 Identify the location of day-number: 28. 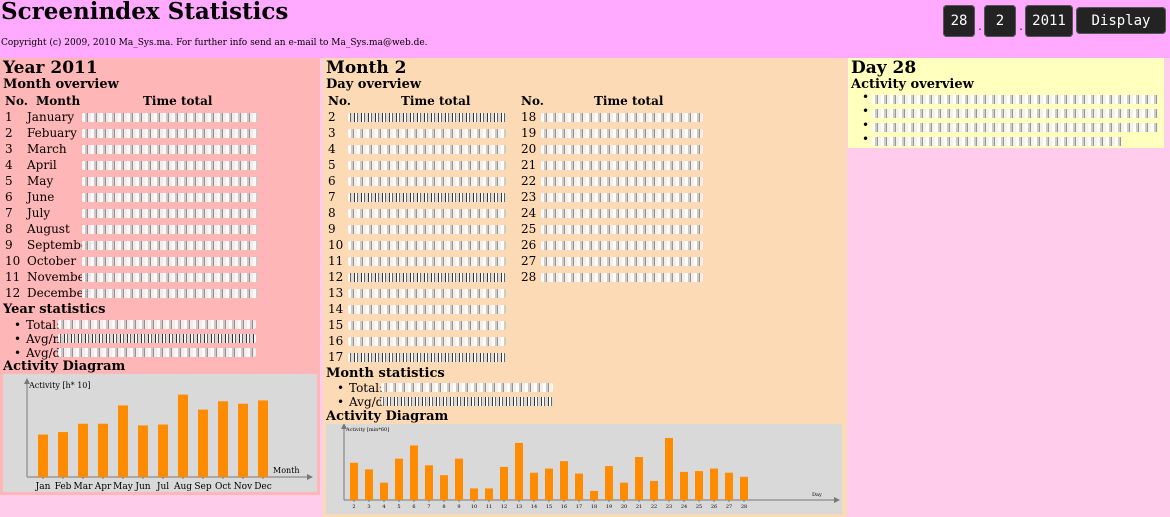
(529, 277).